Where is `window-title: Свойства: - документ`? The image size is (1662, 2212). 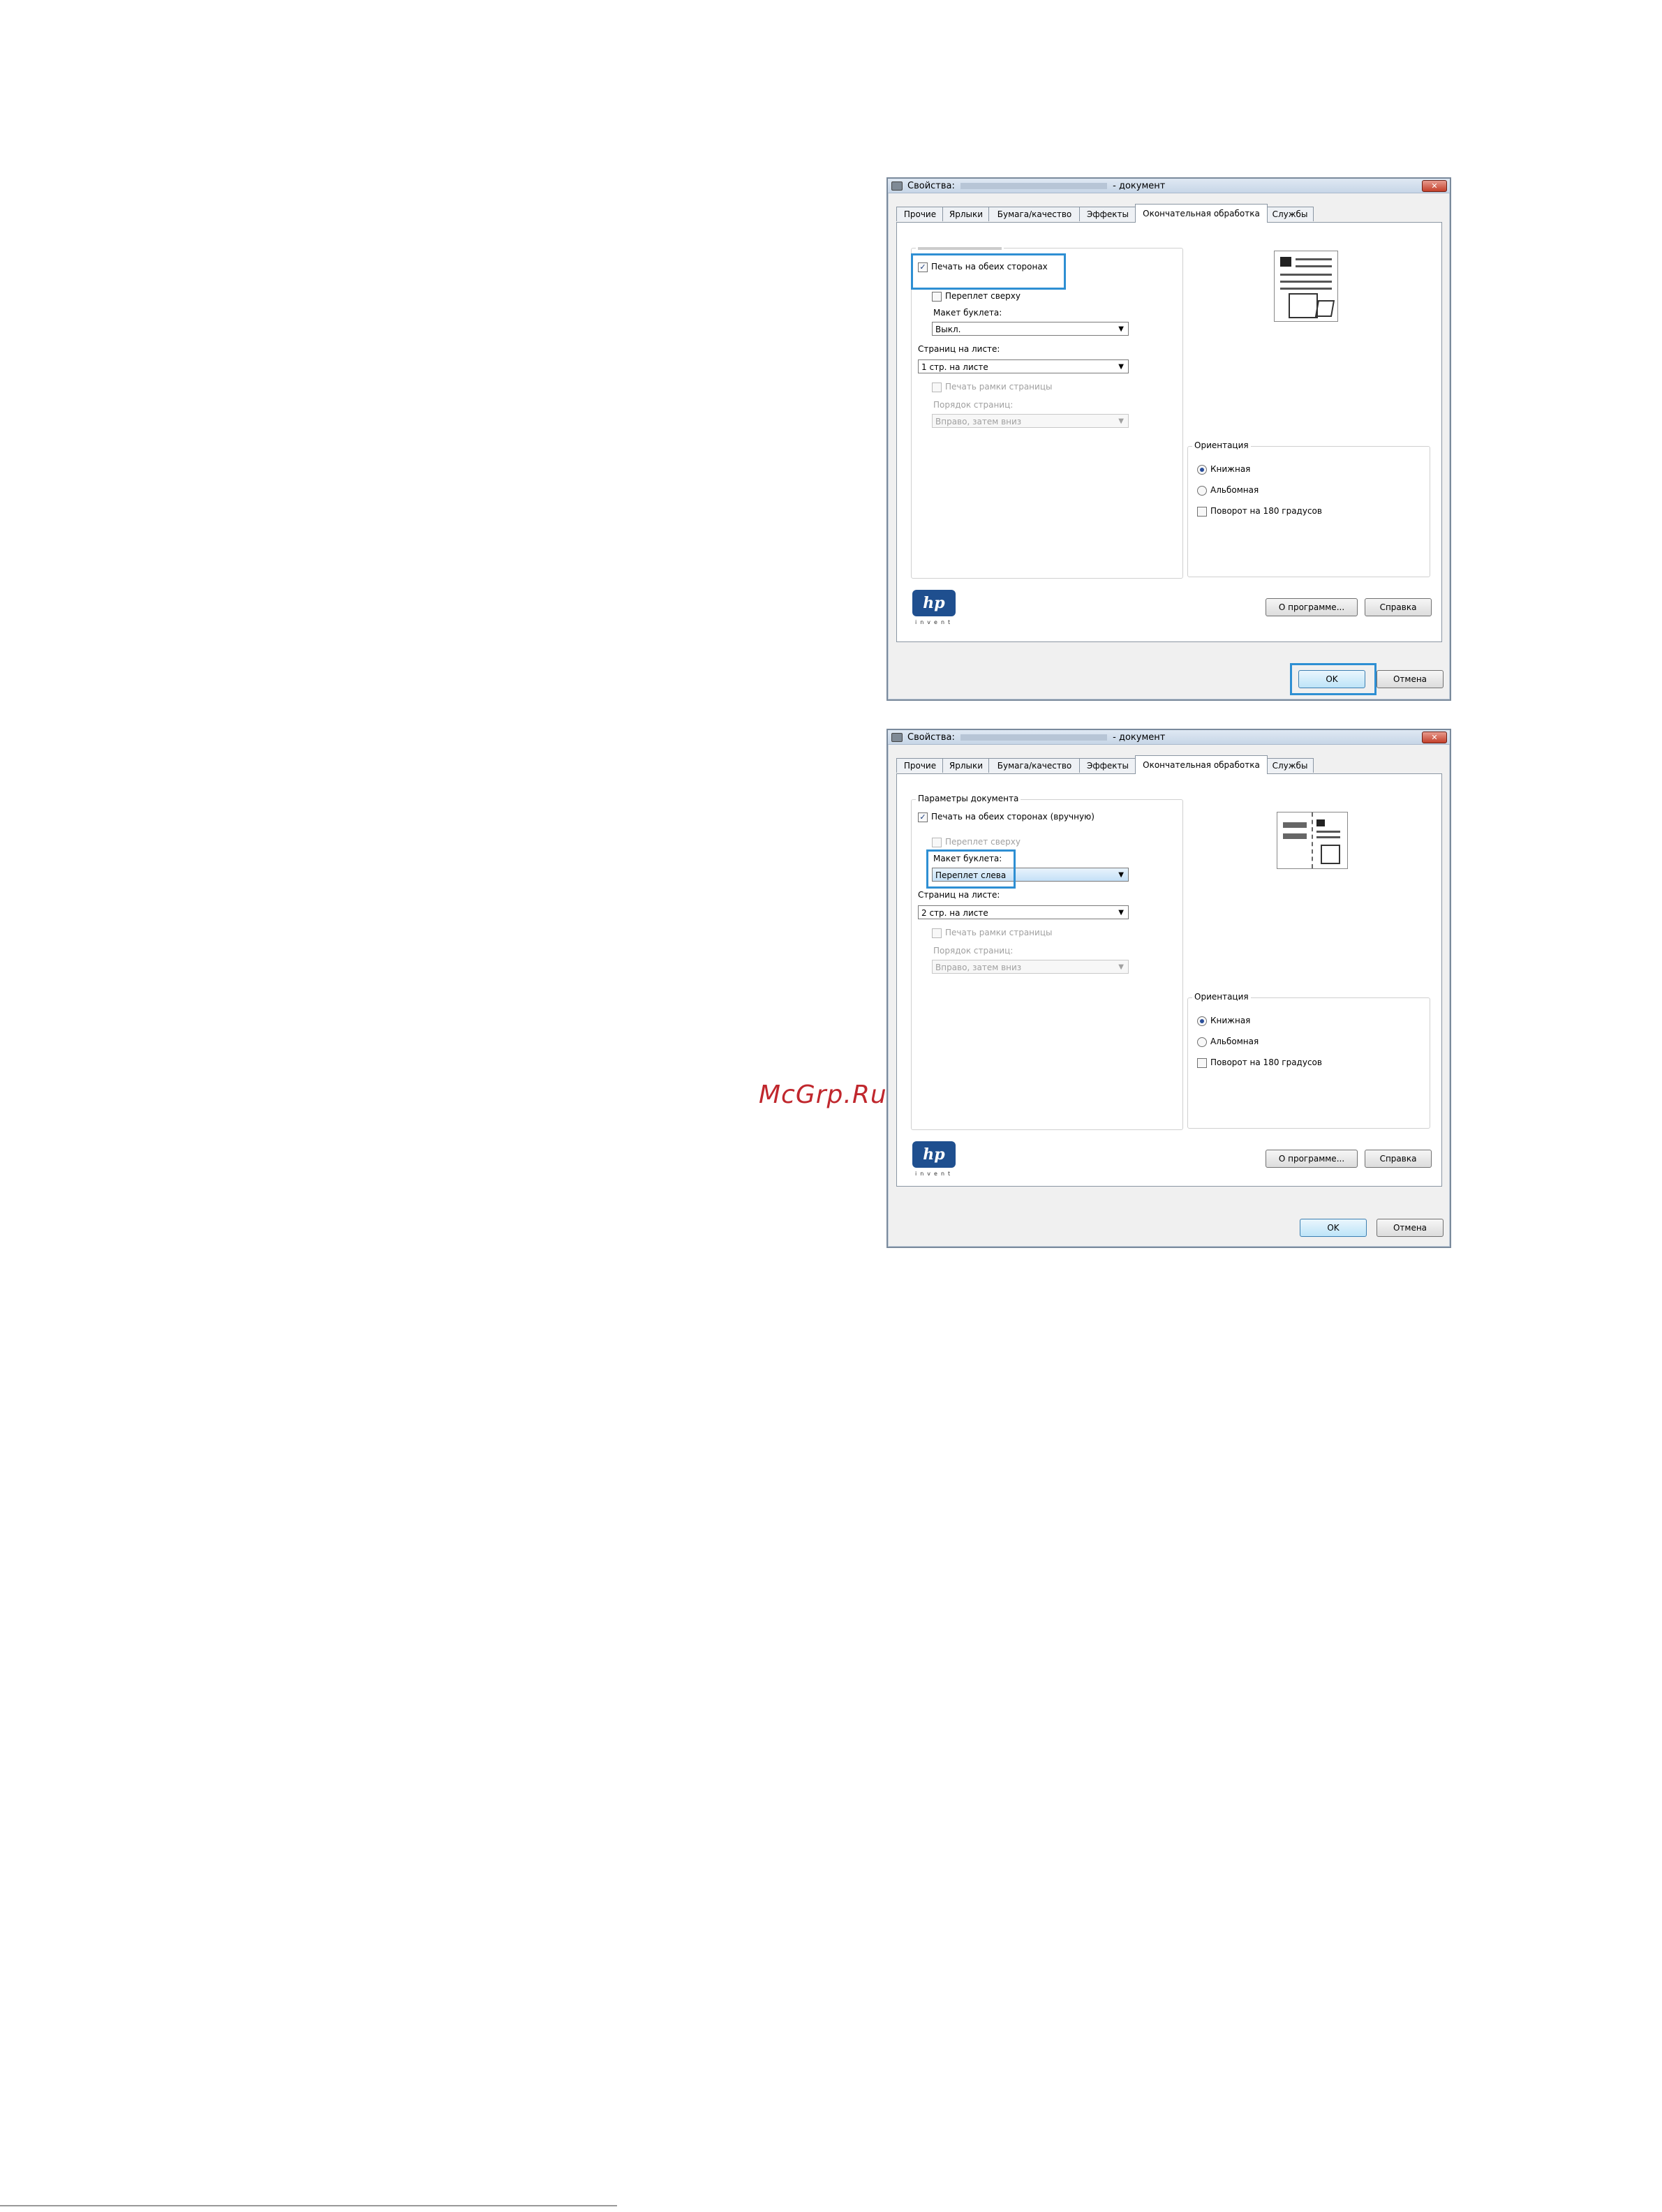 window-title: Свойства: - документ is located at coordinates (1036, 186).